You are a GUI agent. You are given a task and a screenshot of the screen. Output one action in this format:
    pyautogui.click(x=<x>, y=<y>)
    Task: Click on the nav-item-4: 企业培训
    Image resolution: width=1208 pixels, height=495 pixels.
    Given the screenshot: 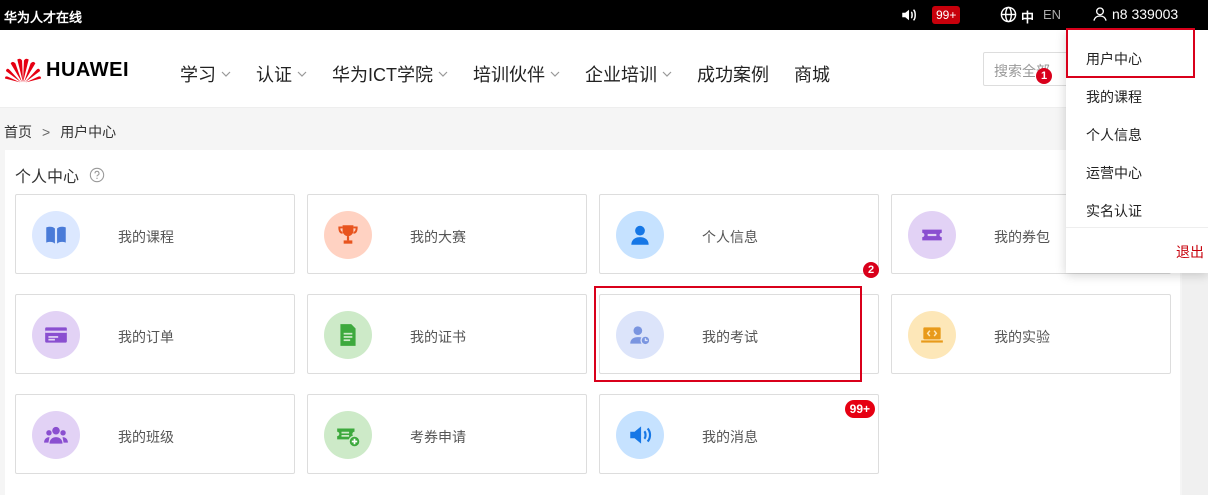 What is the action you would take?
    pyautogui.click(x=628, y=74)
    